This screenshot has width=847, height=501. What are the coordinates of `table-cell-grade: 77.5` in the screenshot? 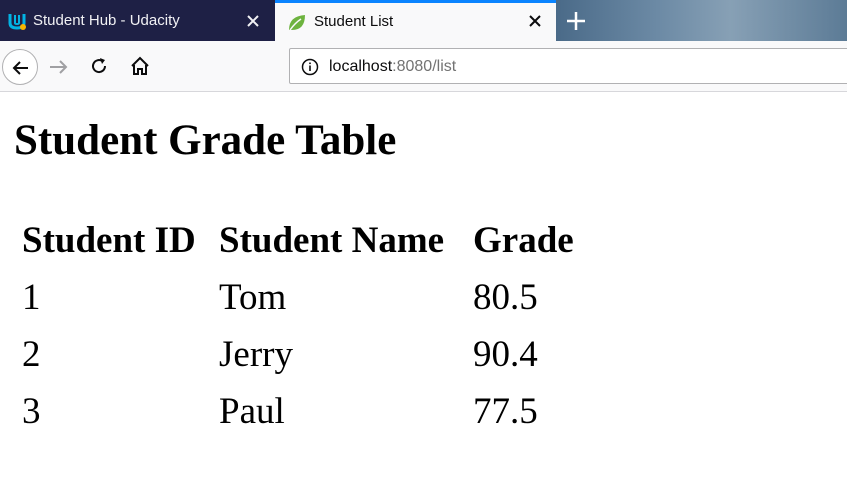 It's located at (505, 411).